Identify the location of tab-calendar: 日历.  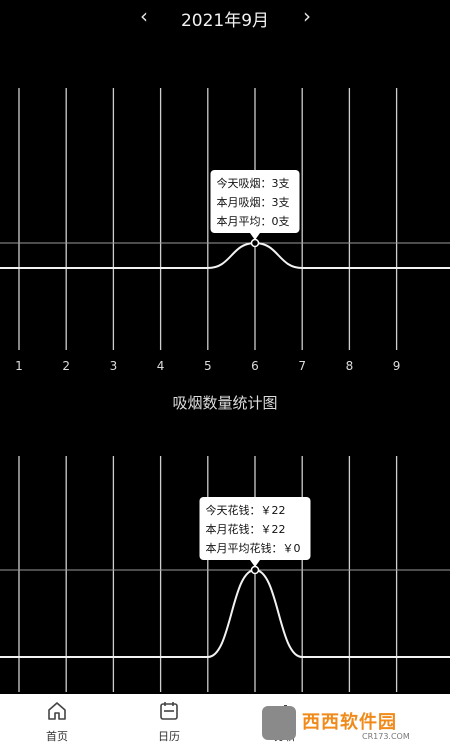
(169, 723).